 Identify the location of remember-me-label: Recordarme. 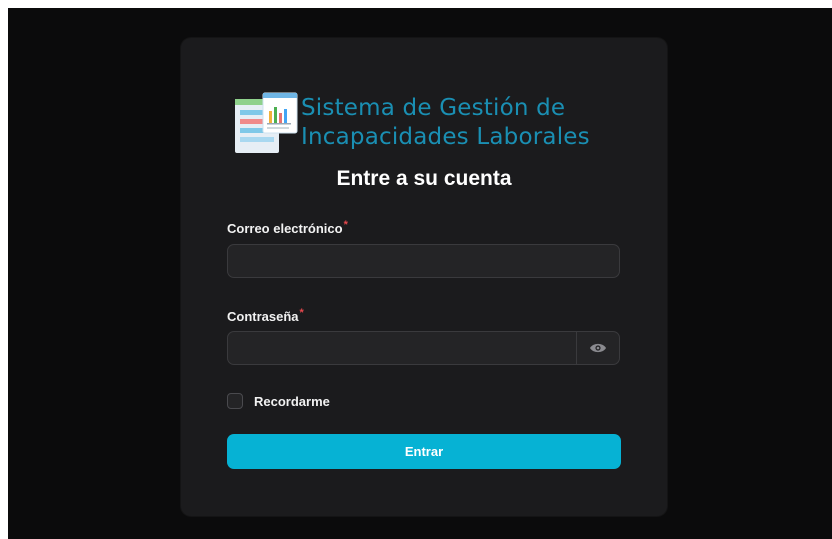
(292, 401).